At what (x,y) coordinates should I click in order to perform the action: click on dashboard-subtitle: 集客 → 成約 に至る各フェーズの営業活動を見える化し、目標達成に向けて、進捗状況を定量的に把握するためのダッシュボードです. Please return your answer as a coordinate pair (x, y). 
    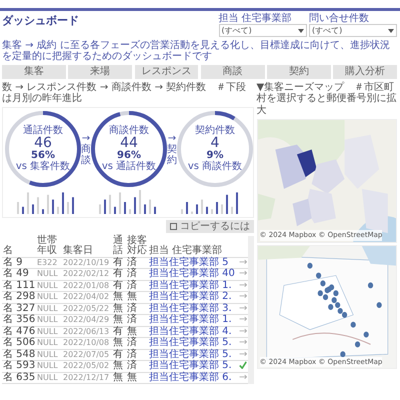
    Looking at the image, I should click on (196, 51).